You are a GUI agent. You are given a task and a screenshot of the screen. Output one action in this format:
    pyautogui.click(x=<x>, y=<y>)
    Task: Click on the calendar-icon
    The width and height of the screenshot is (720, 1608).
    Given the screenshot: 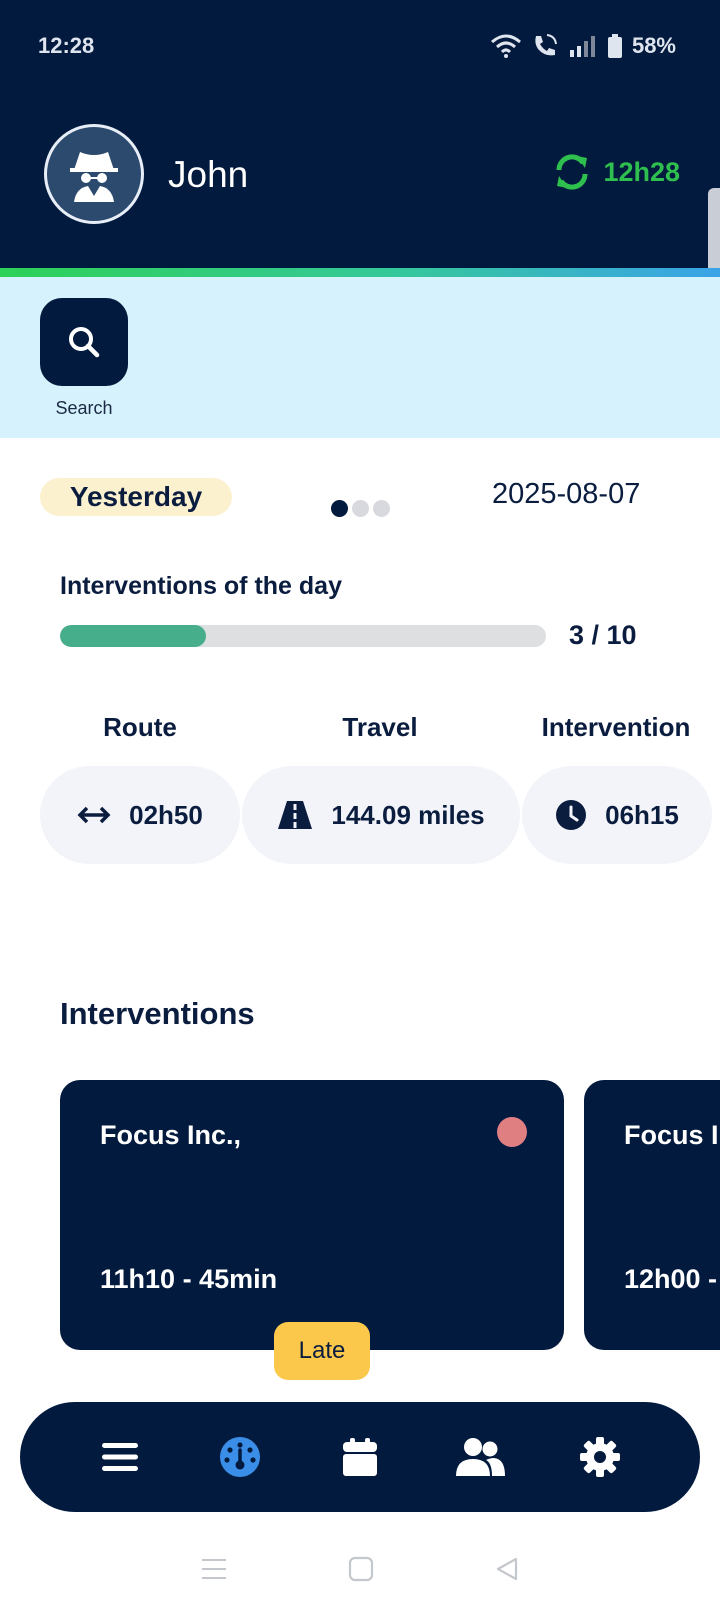 What is the action you would take?
    pyautogui.click(x=360, y=1457)
    